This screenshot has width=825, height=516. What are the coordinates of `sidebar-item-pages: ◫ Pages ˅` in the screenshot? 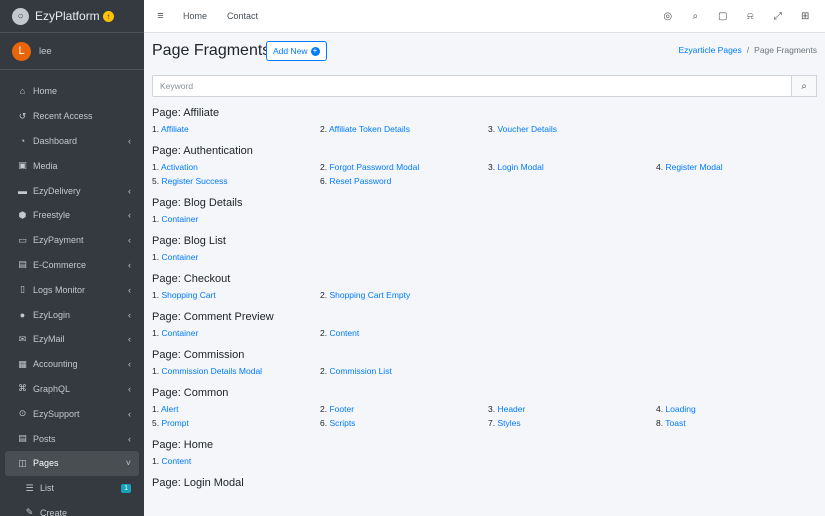 It's located at (72, 463).